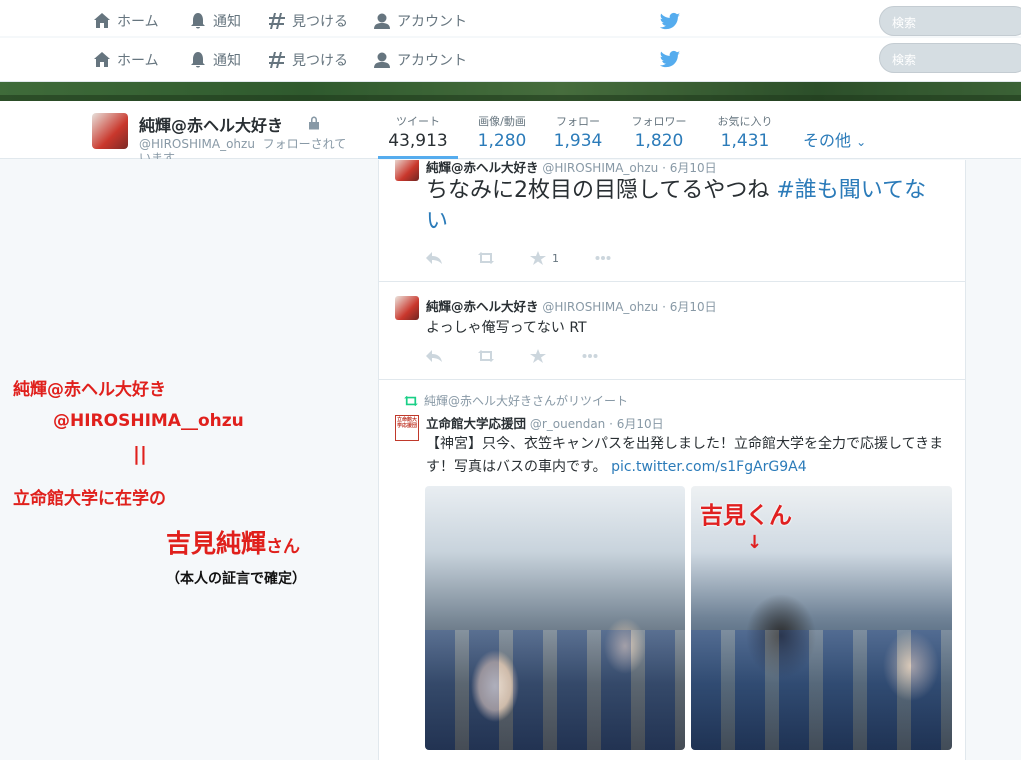  I want to click on photo-annotation: 吉見くん, so click(746, 516).